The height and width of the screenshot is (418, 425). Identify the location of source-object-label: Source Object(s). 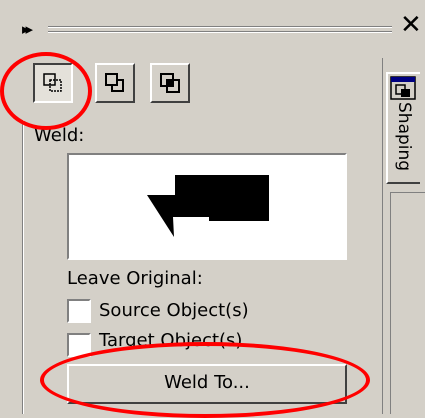
(174, 310).